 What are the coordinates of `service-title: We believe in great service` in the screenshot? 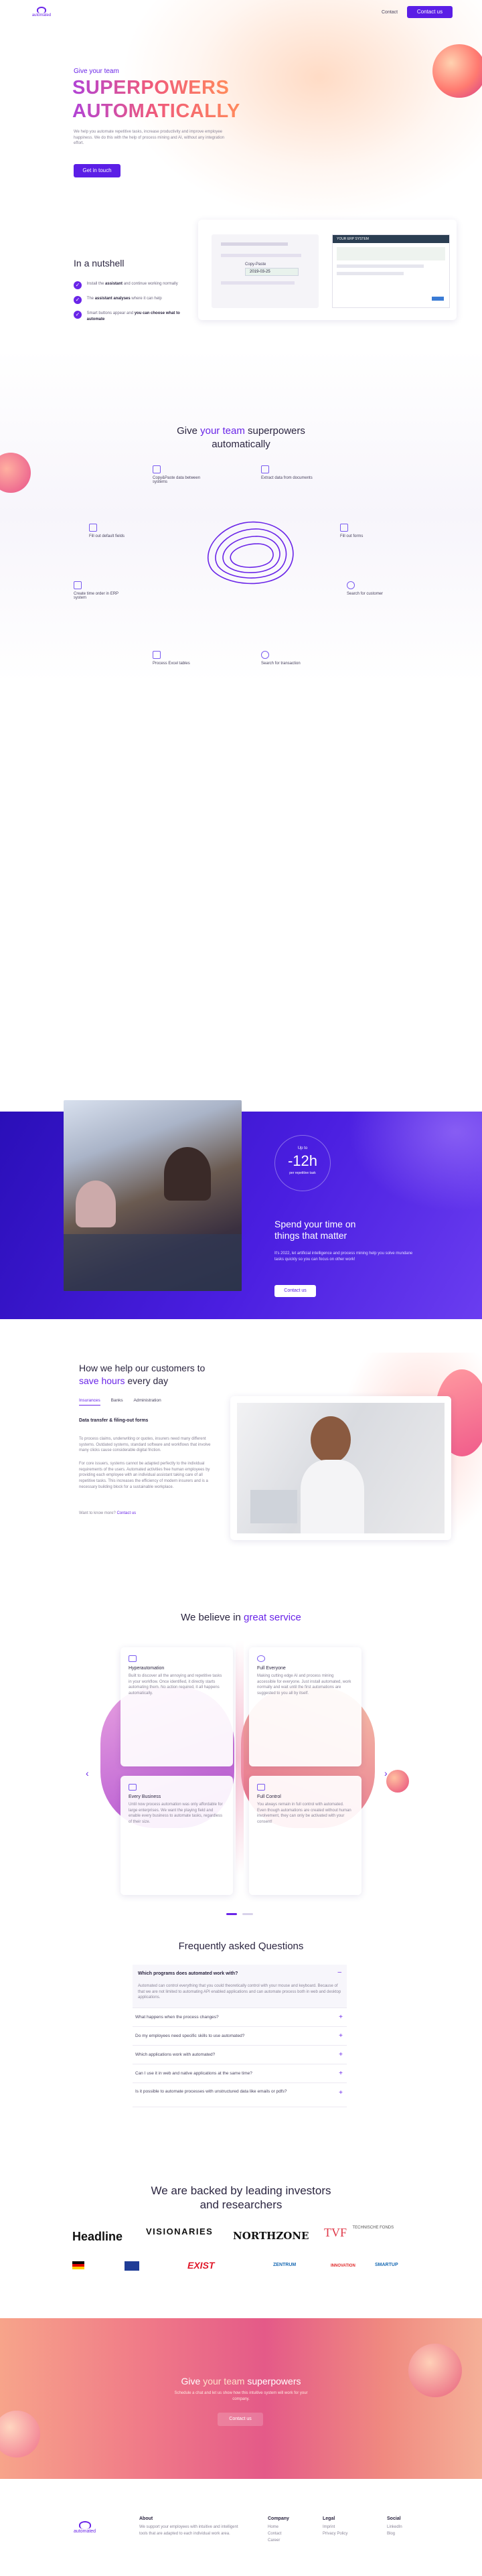 It's located at (241, 1617).